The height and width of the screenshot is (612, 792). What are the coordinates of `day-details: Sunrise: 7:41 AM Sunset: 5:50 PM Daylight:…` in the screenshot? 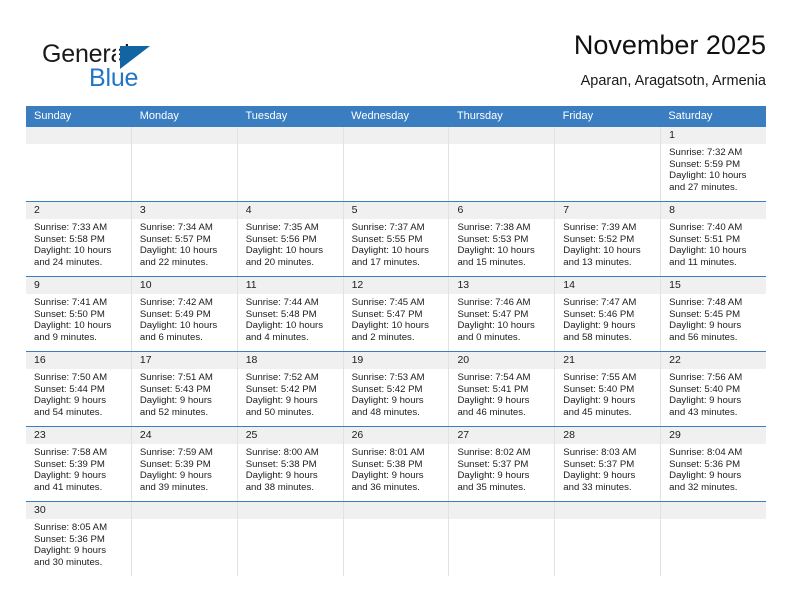 It's located at (78, 318).